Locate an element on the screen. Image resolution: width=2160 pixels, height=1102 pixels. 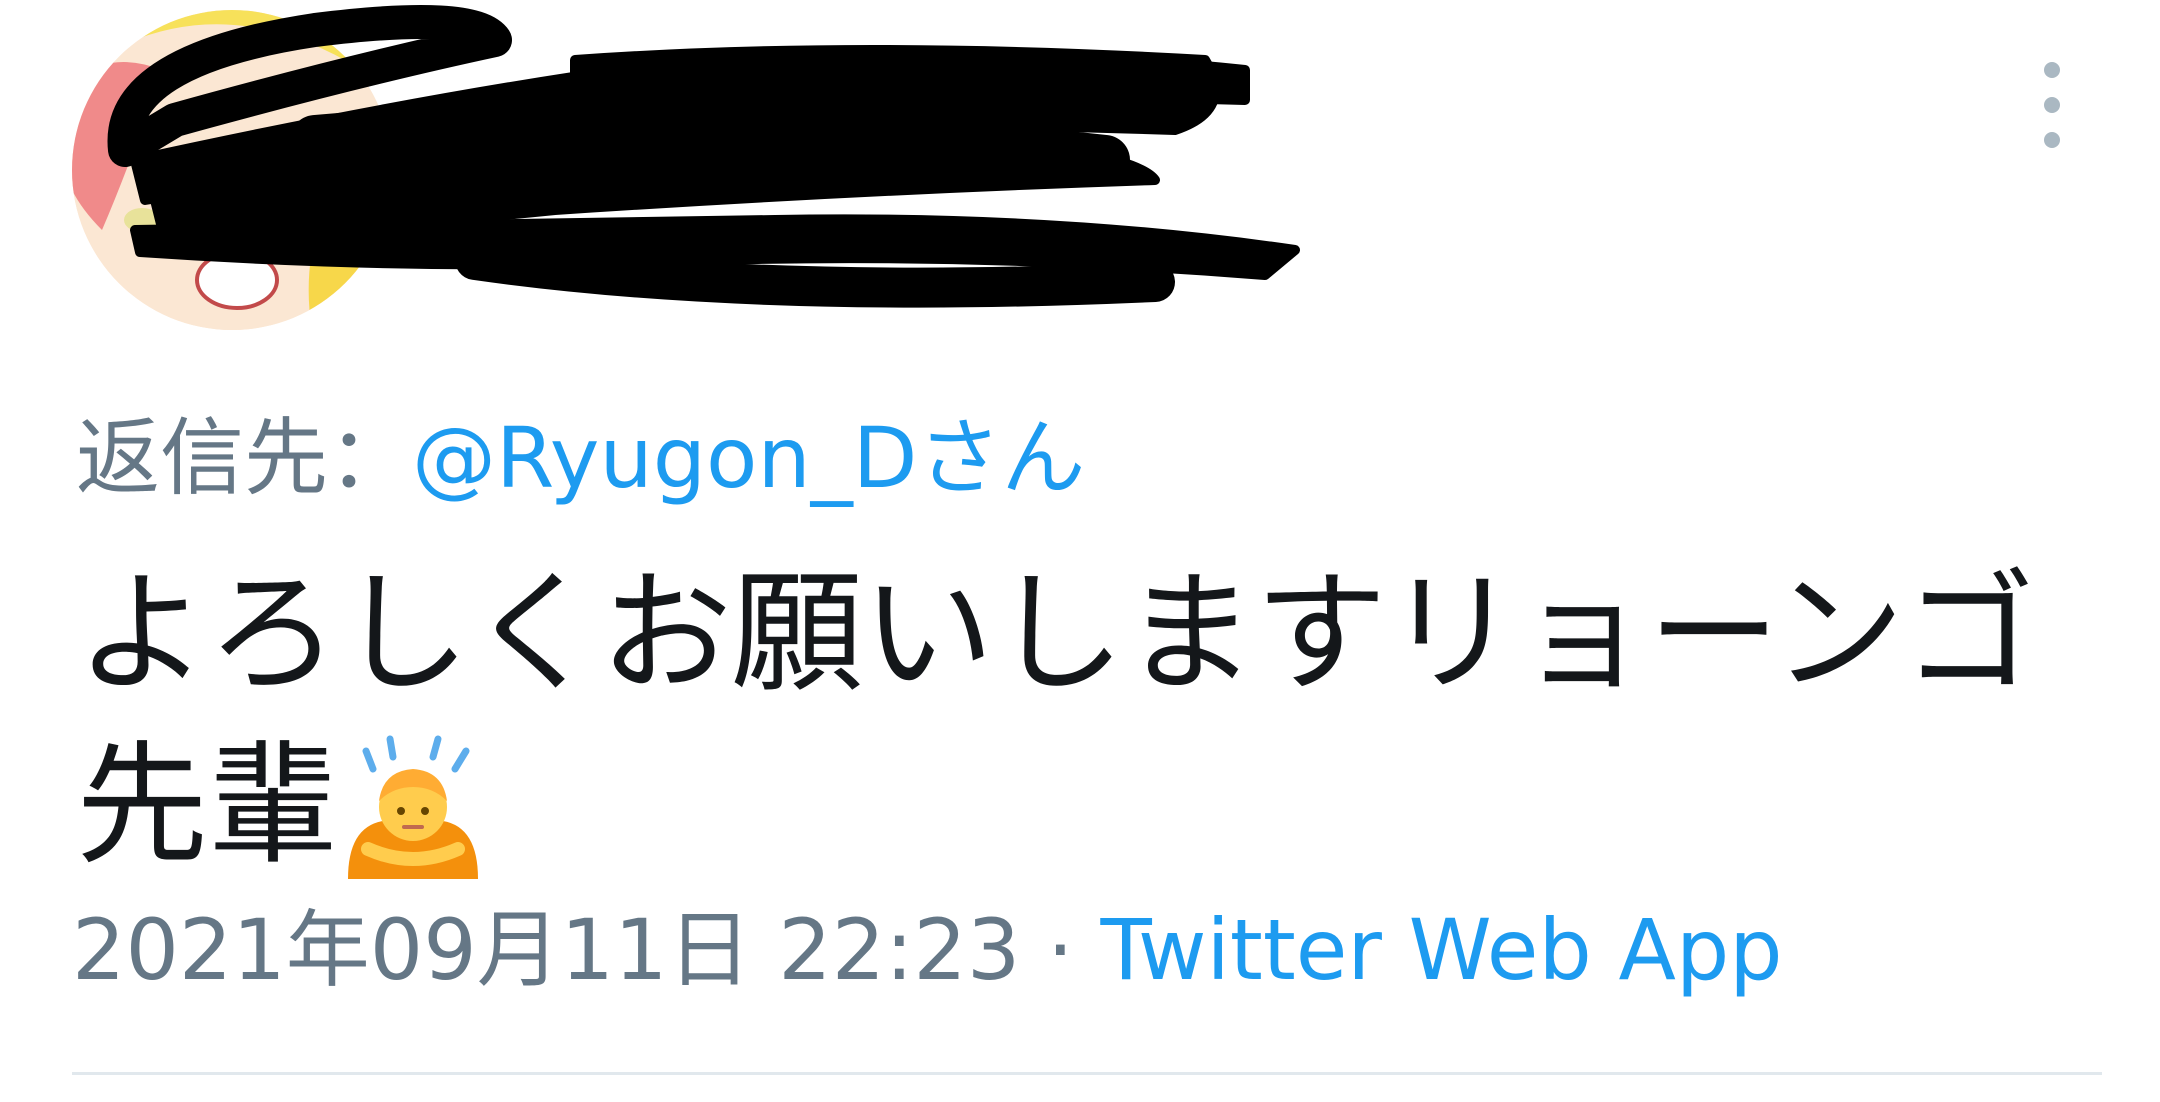
reply-mention-link: @Ryugon_Dさん is located at coordinates (748, 458).